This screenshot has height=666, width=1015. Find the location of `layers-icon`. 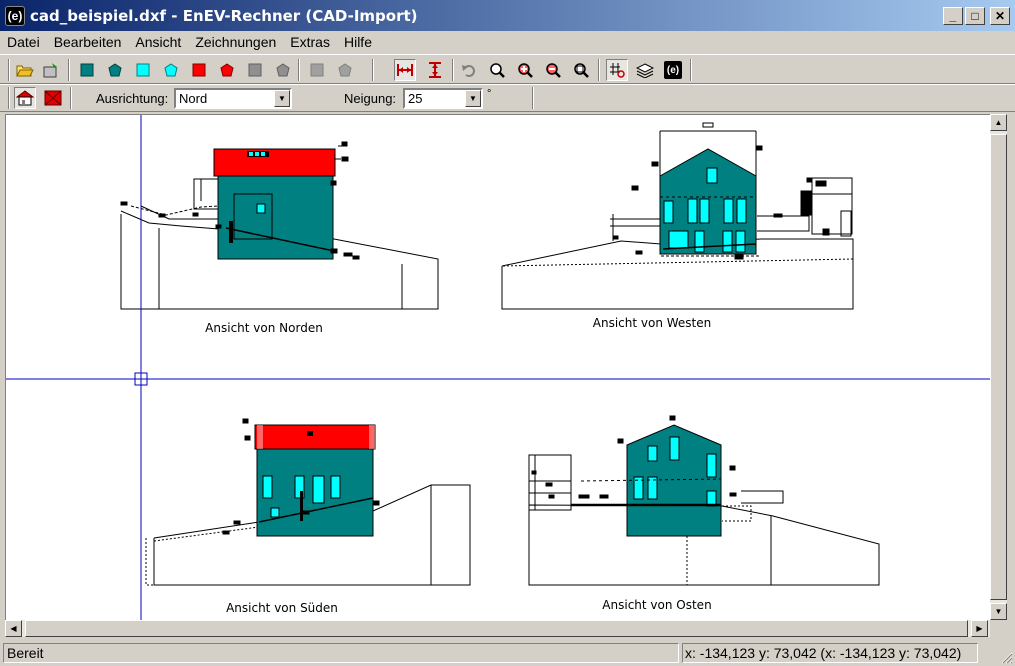

layers-icon is located at coordinates (645, 70).